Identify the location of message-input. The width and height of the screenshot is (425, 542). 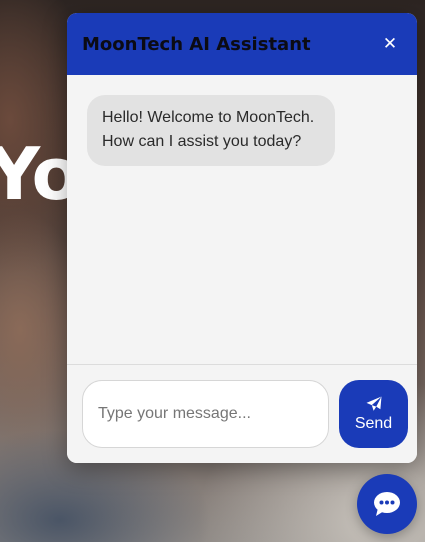
(205, 414).